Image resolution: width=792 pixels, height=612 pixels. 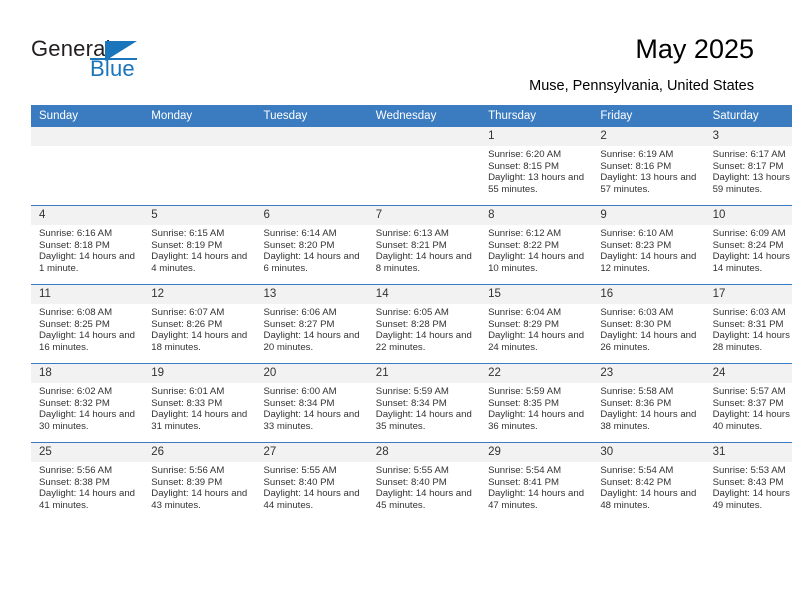 I want to click on day-number: 1, so click(x=536, y=136).